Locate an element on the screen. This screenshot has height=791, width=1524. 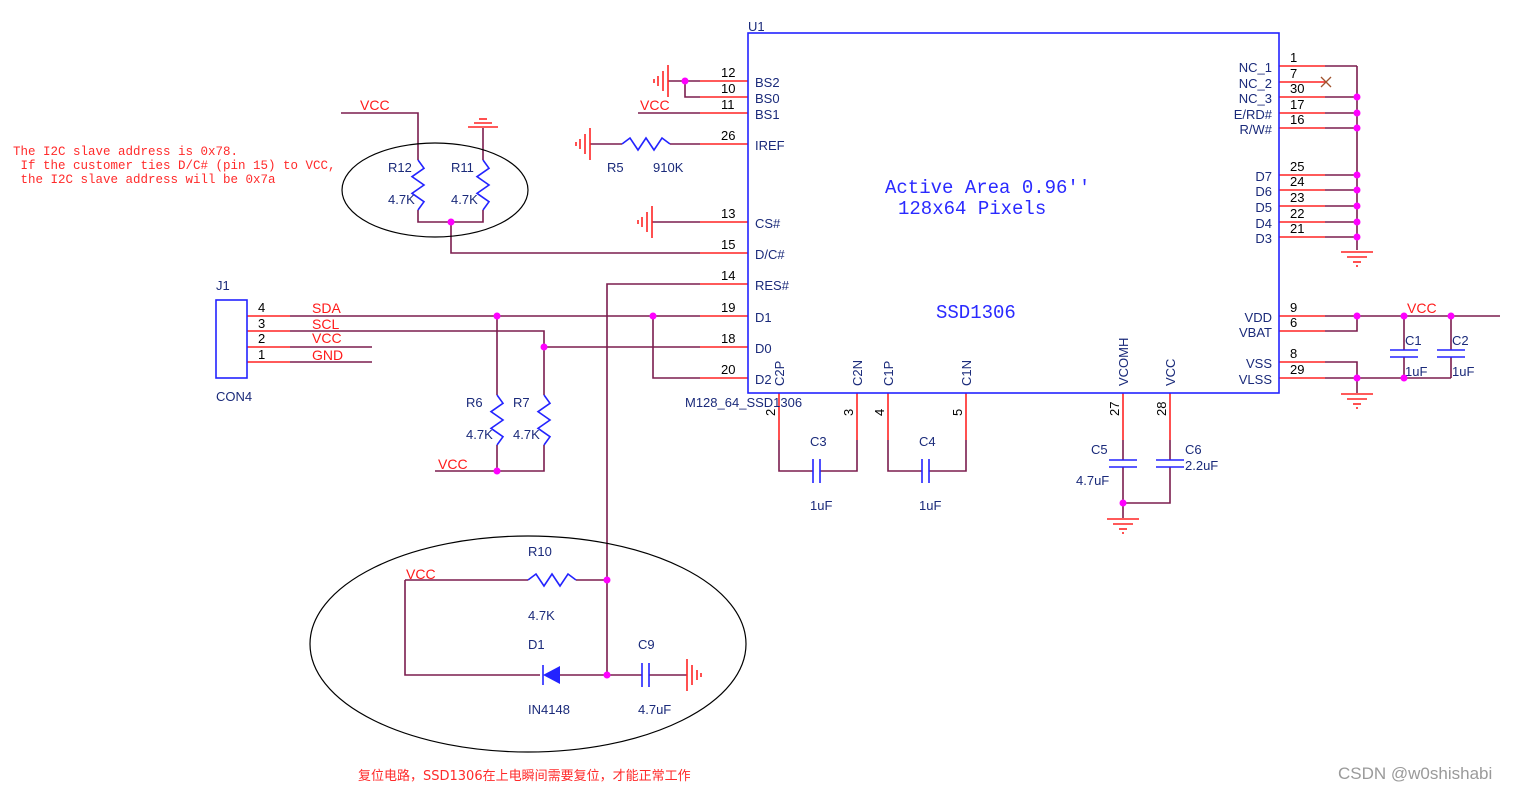
r12-value: 4.7K is located at coordinates (401, 199).